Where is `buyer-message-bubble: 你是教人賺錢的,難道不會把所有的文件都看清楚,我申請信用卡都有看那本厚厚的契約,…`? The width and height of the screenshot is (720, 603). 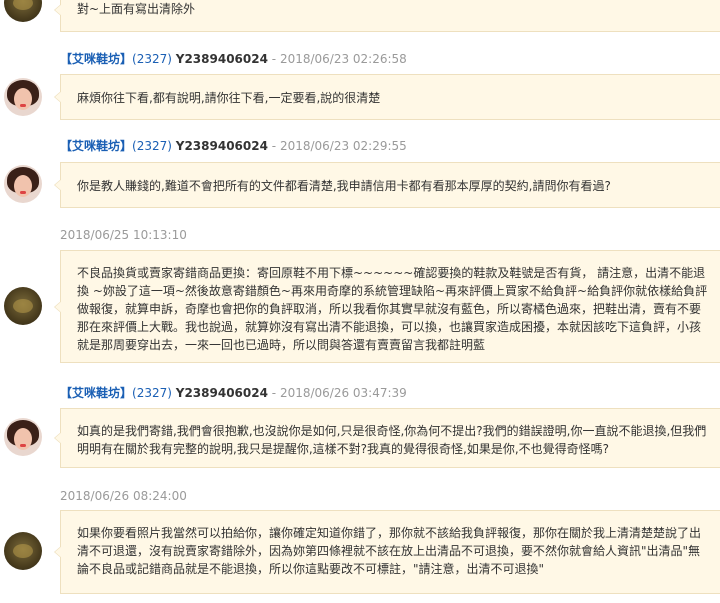 buyer-message-bubble: 你是教人賺錢的,難道不會把所有的文件都看清楚,我申請信用卡都有看那本厚厚的契約,… is located at coordinates (387, 185).